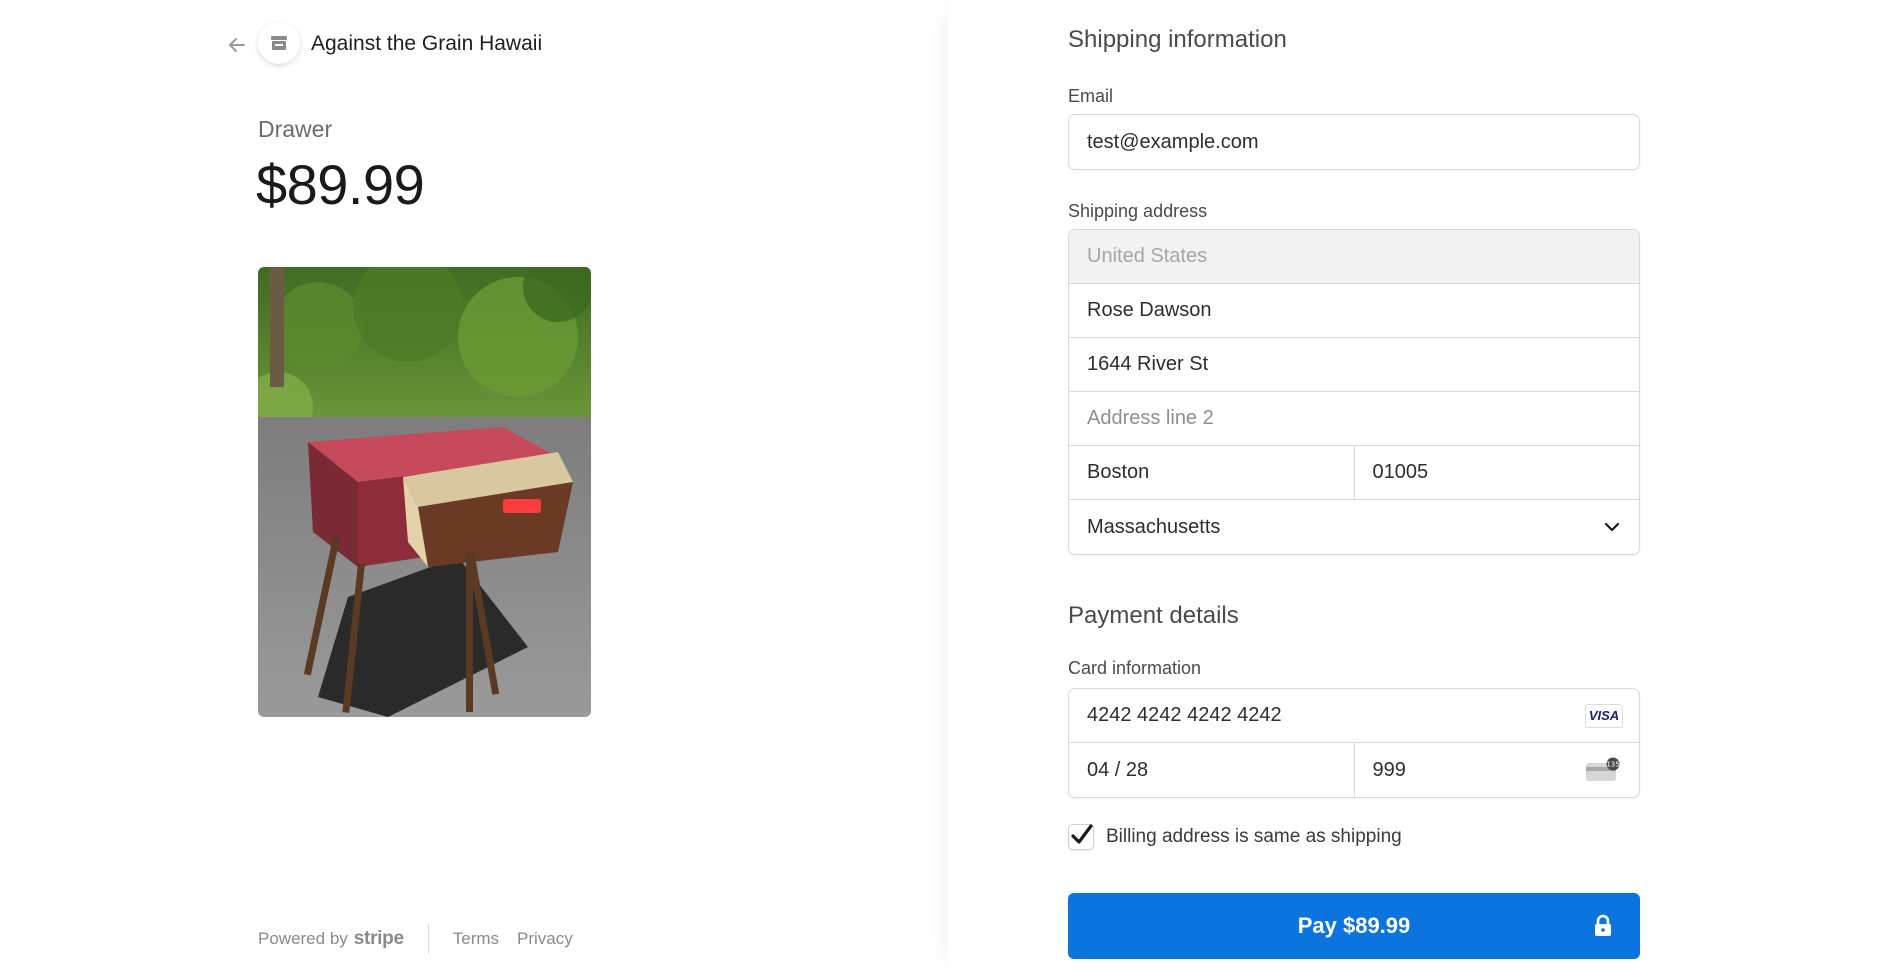  What do you see at coordinates (1612, 527) in the screenshot?
I see `chevron-down-icon` at bounding box center [1612, 527].